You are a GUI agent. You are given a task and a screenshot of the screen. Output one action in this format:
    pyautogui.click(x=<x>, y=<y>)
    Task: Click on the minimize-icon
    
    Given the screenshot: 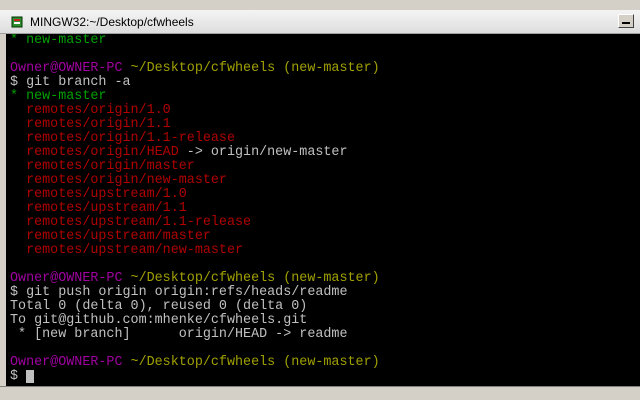 What is the action you would take?
    pyautogui.click(x=626, y=23)
    